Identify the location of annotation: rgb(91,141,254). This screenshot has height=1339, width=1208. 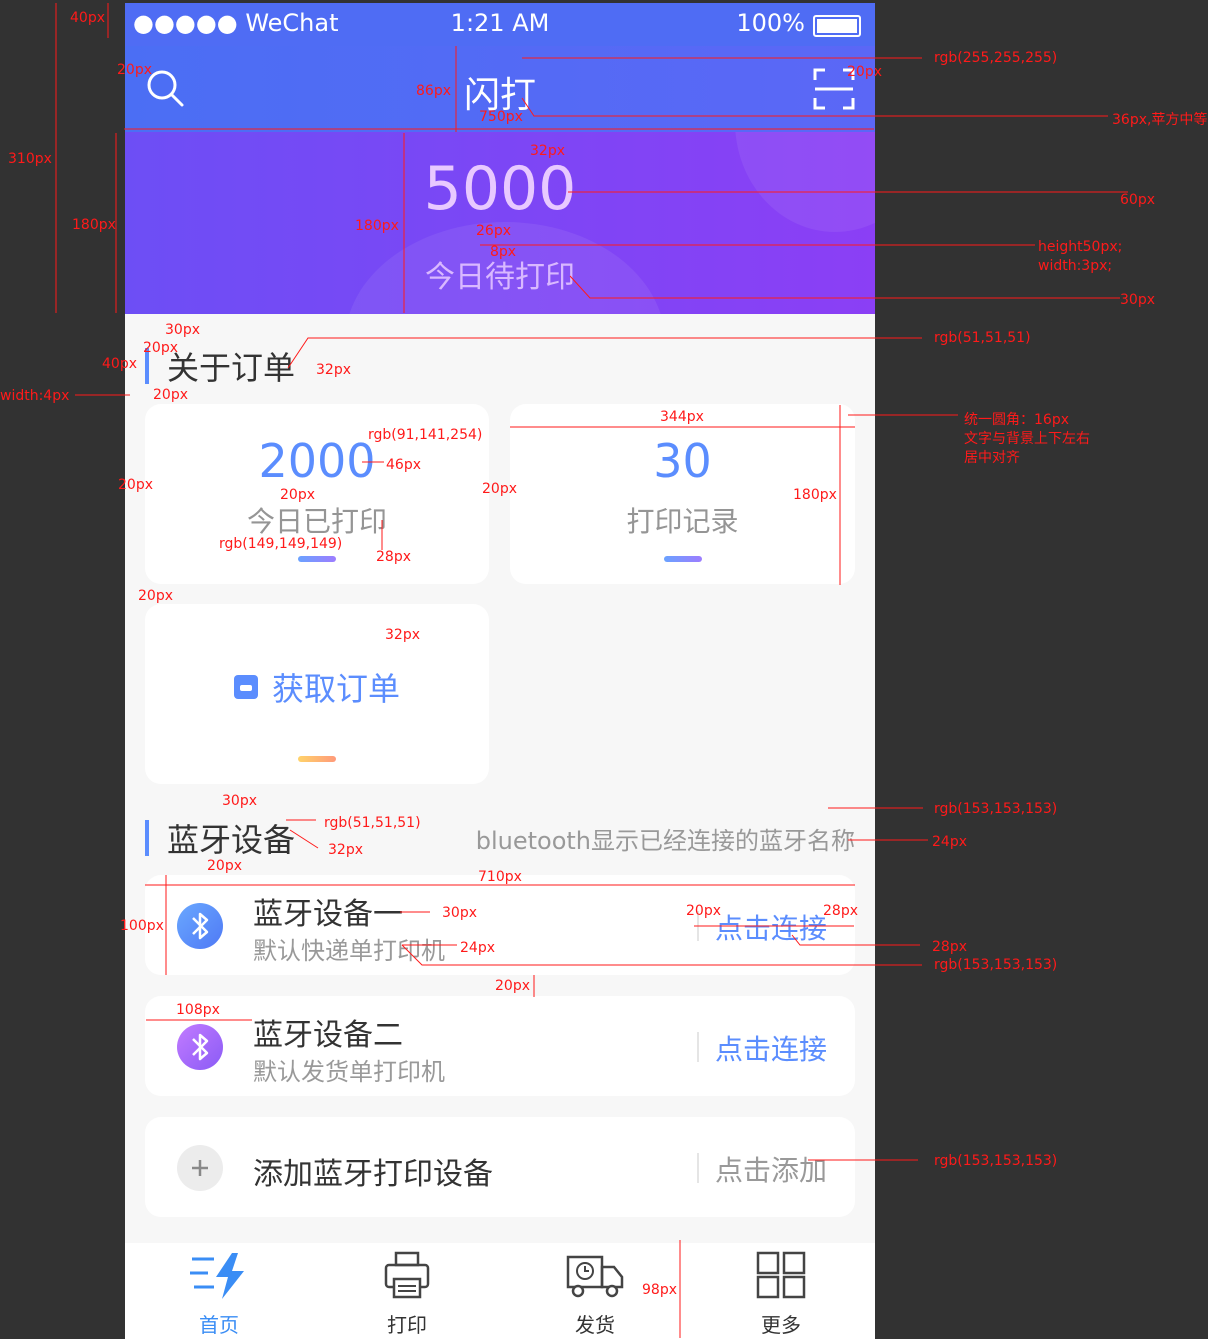
(425, 435).